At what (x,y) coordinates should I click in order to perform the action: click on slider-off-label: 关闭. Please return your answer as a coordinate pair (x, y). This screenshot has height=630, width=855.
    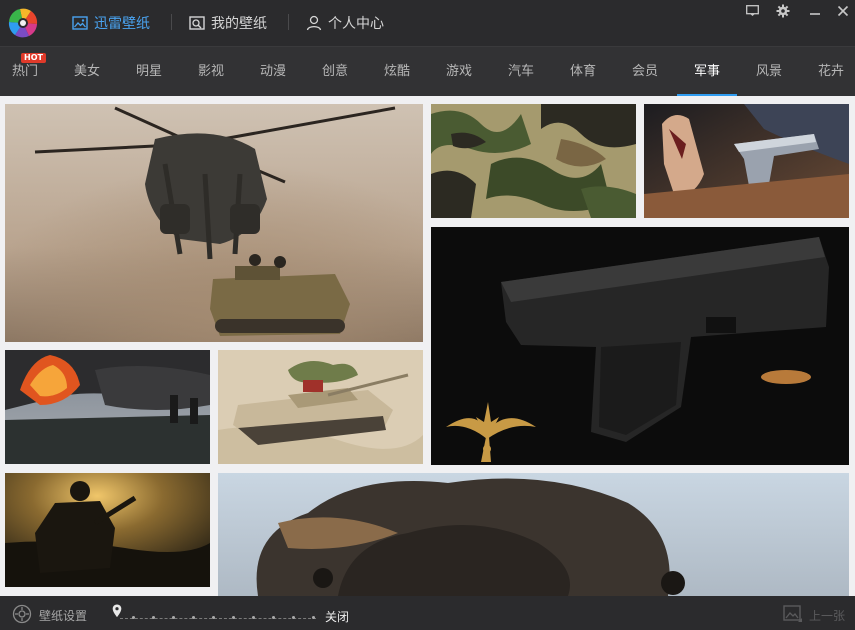
    Looking at the image, I should click on (337, 616).